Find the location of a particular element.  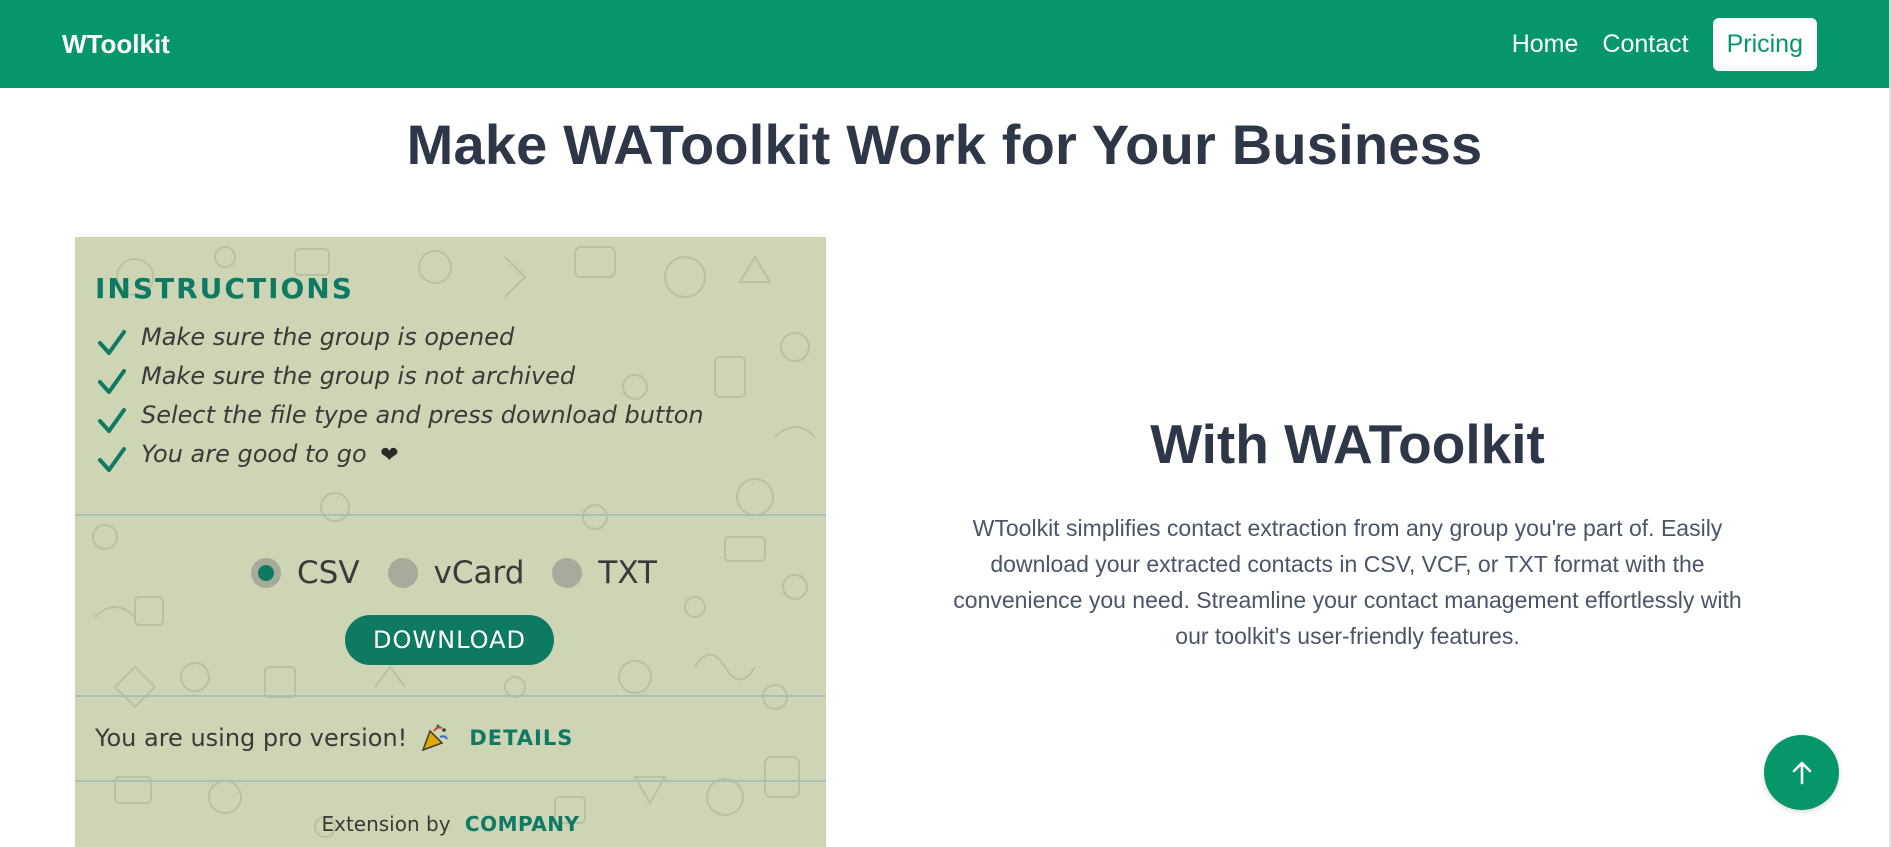

extension-by-text: Extension by is located at coordinates (386, 824).